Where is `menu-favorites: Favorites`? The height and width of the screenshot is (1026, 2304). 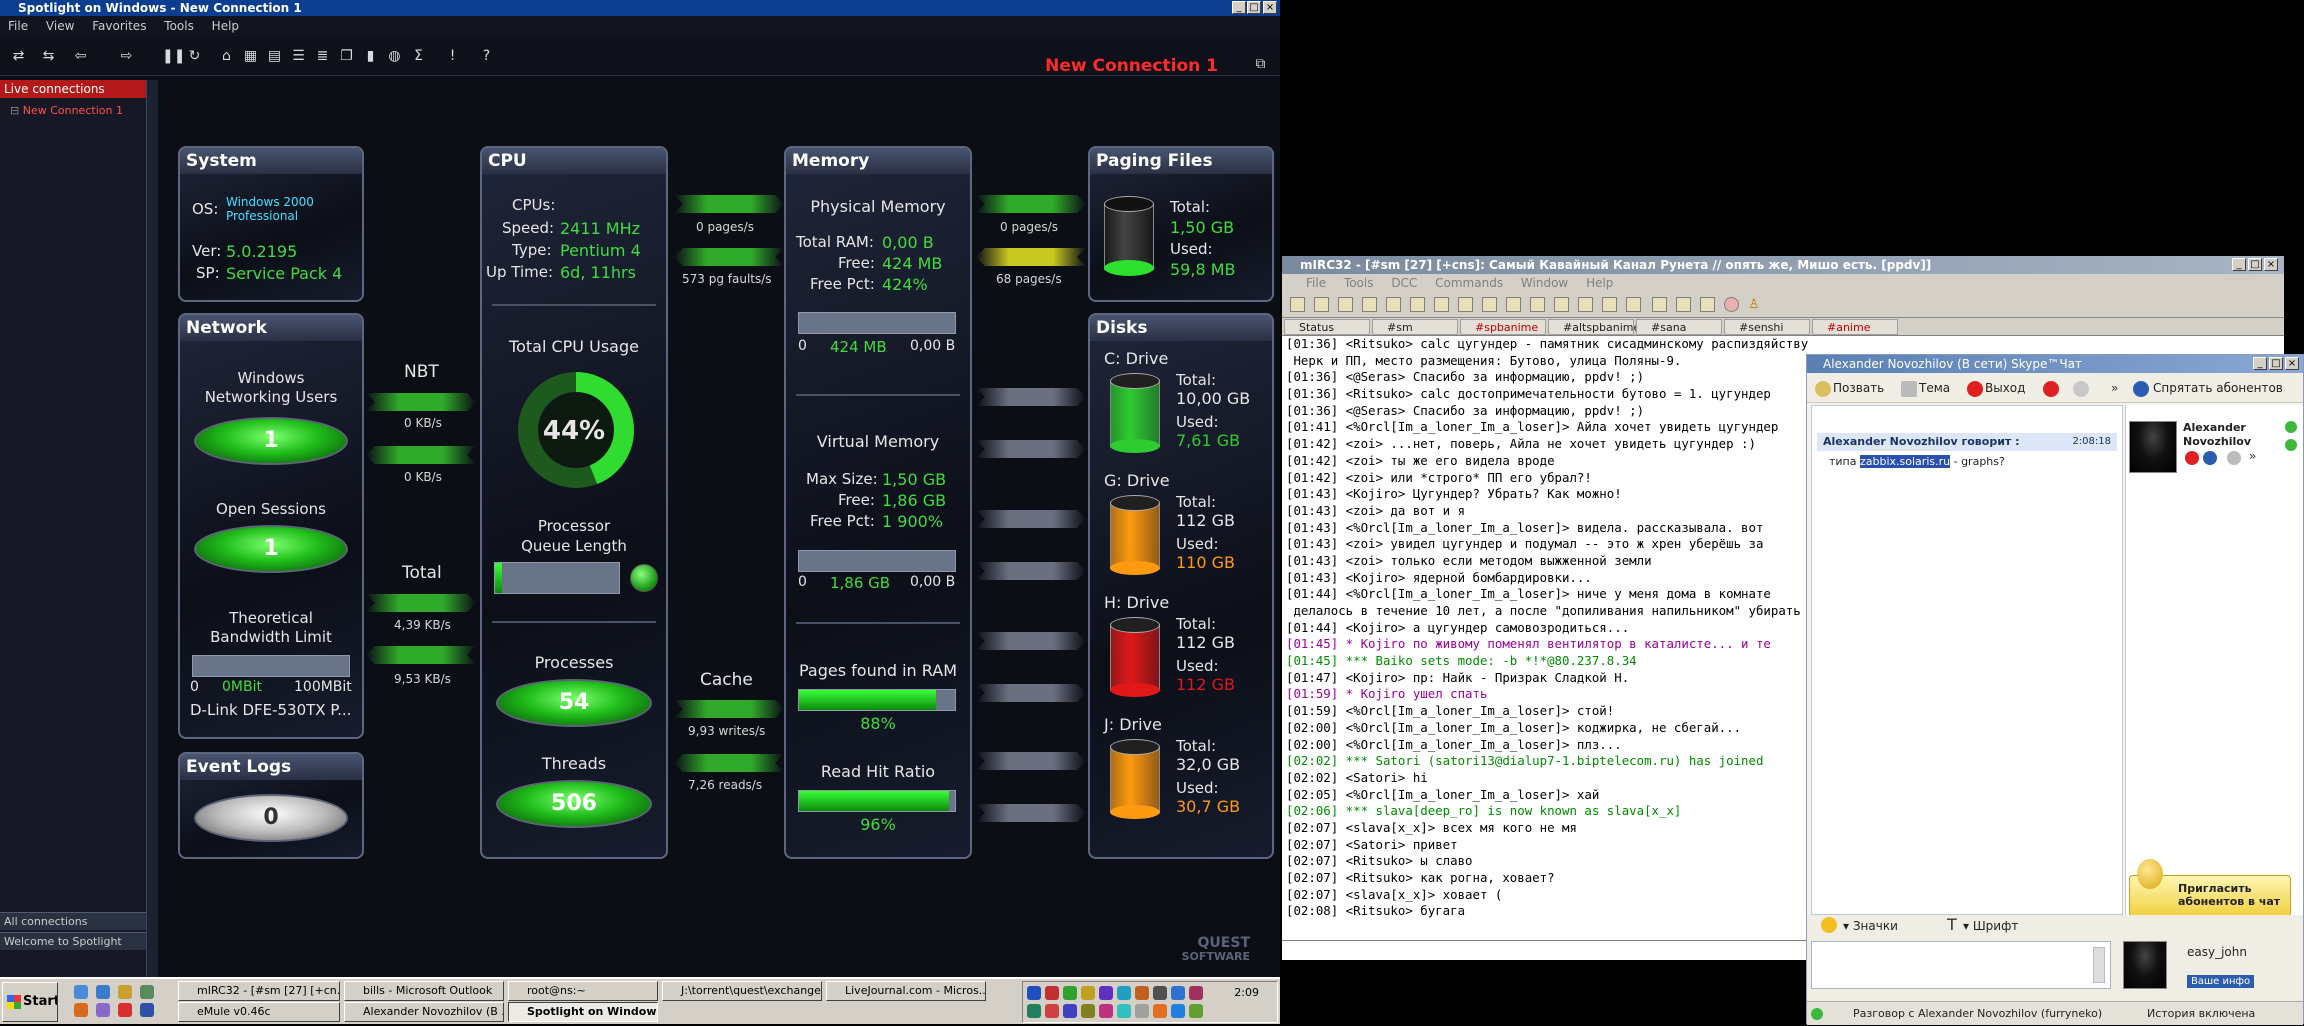
menu-favorites: Favorites is located at coordinates (119, 26).